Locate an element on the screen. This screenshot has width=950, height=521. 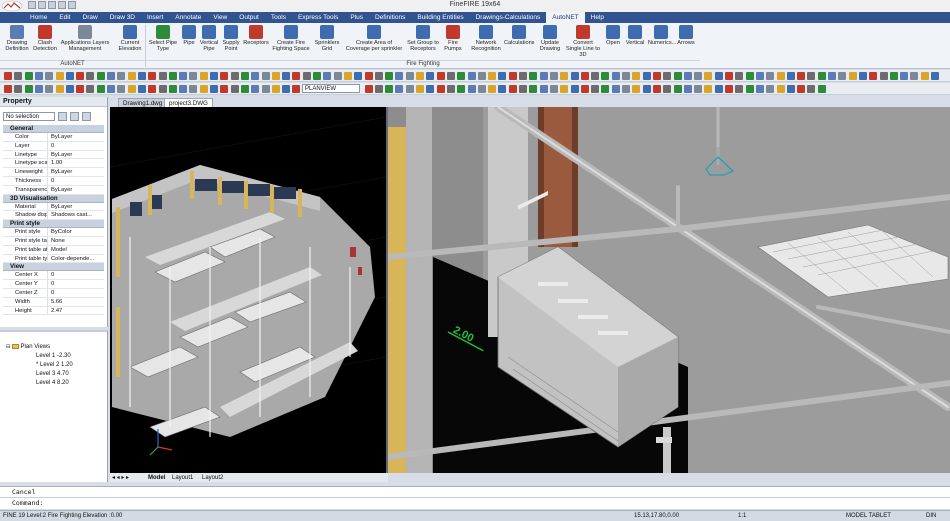
command-input: Command: is located at coordinates (475, 503).